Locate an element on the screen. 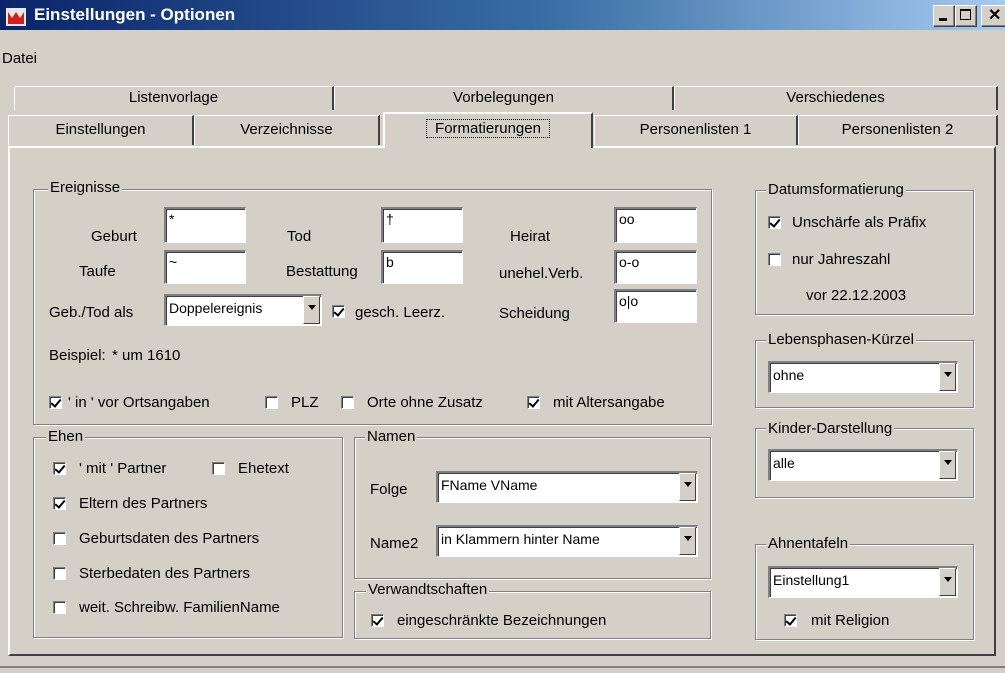 The height and width of the screenshot is (673, 1005). close-icon: ✕ is located at coordinates (995, 15).